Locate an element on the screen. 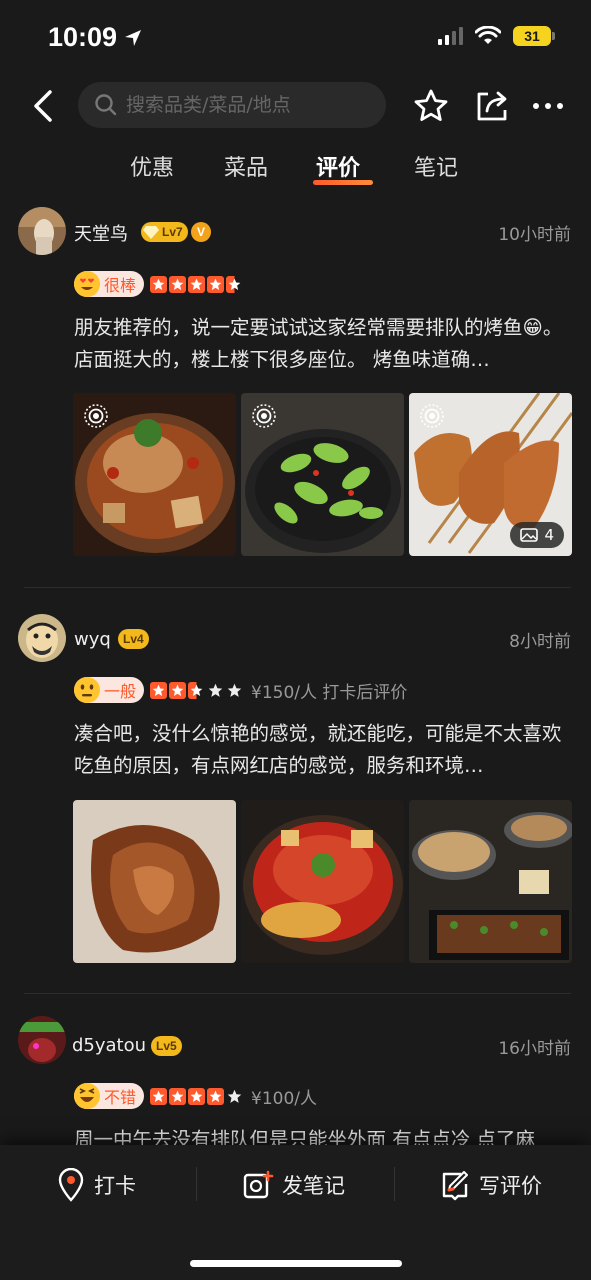  back-button is located at coordinates (43, 106).